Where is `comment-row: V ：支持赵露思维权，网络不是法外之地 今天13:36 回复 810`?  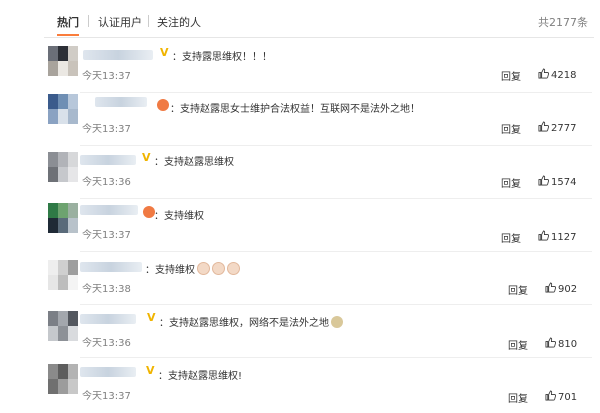
comment-row: V ：支持赵露思维权，网络不是法外之地 今天13:36 回复 810 is located at coordinates (300, 331).